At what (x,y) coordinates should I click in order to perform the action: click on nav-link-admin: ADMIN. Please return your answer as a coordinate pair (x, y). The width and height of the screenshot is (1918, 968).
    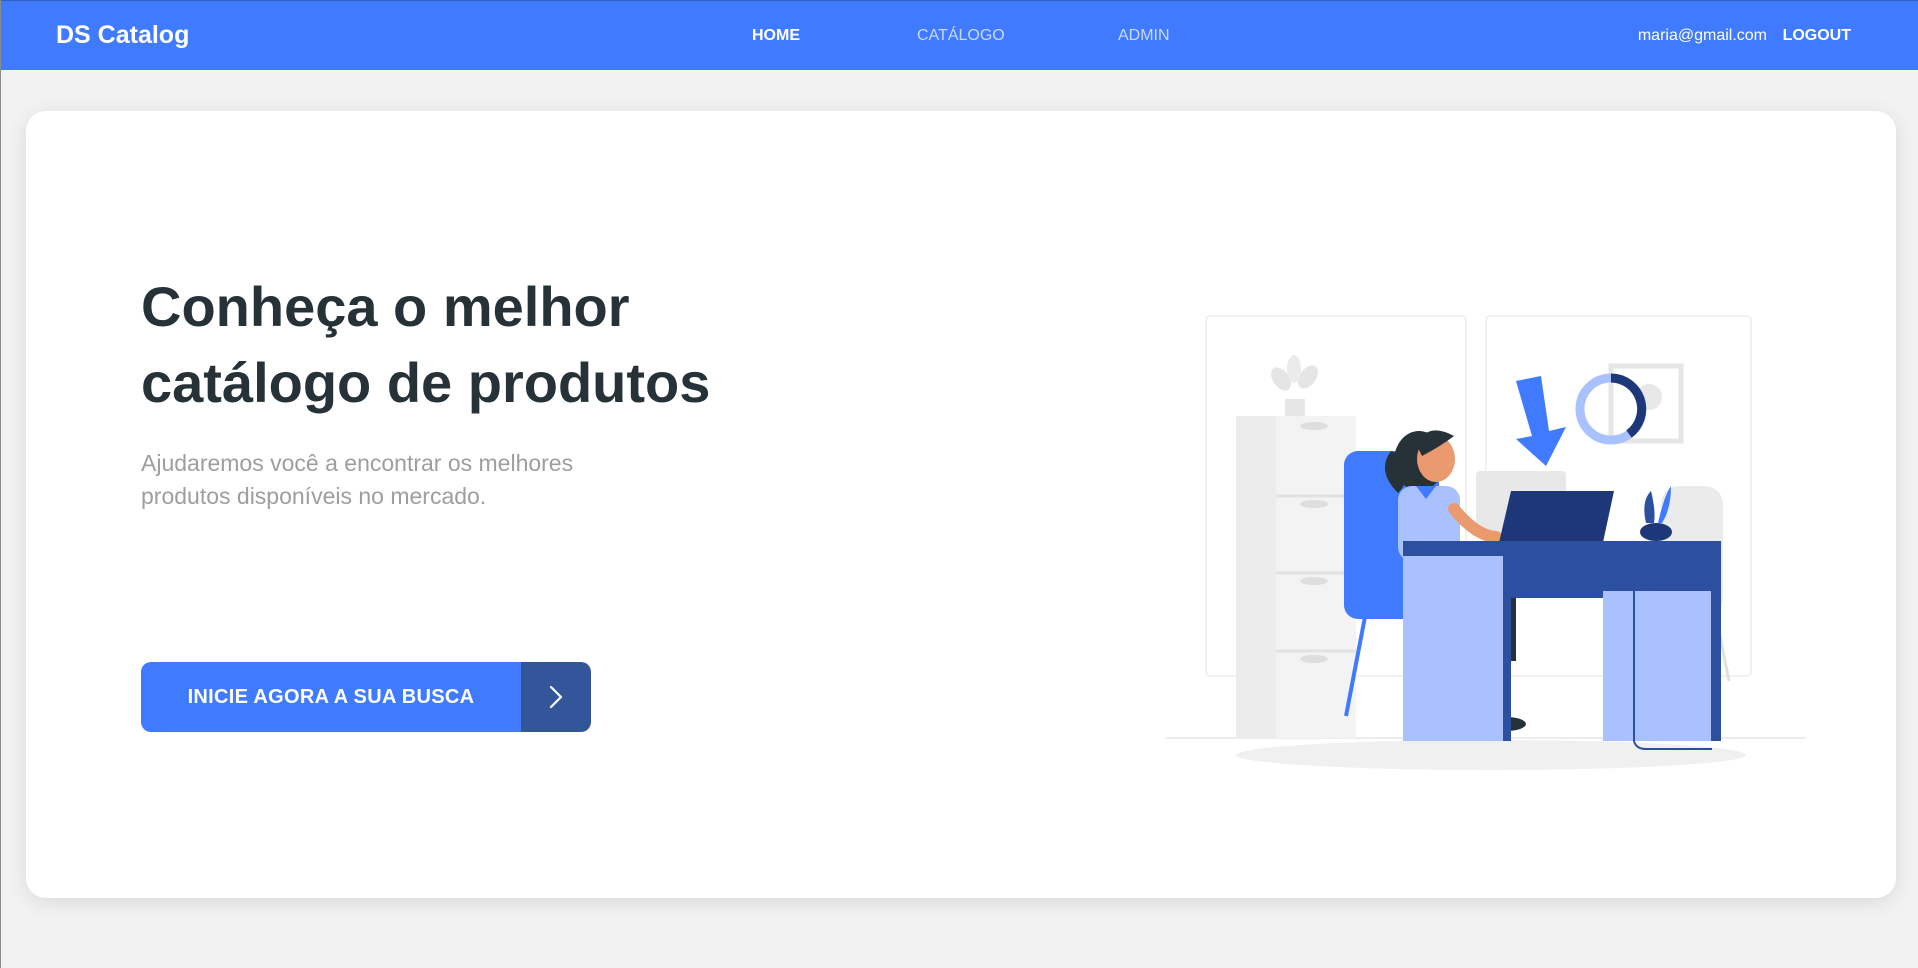
    Looking at the image, I should click on (1144, 36).